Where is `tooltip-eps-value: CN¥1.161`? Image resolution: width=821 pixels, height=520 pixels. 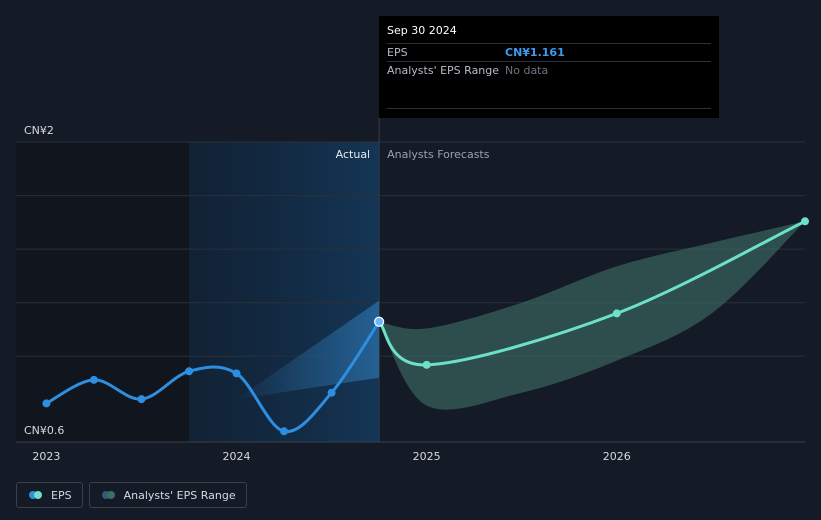 tooltip-eps-value: CN¥1.161 is located at coordinates (535, 52).